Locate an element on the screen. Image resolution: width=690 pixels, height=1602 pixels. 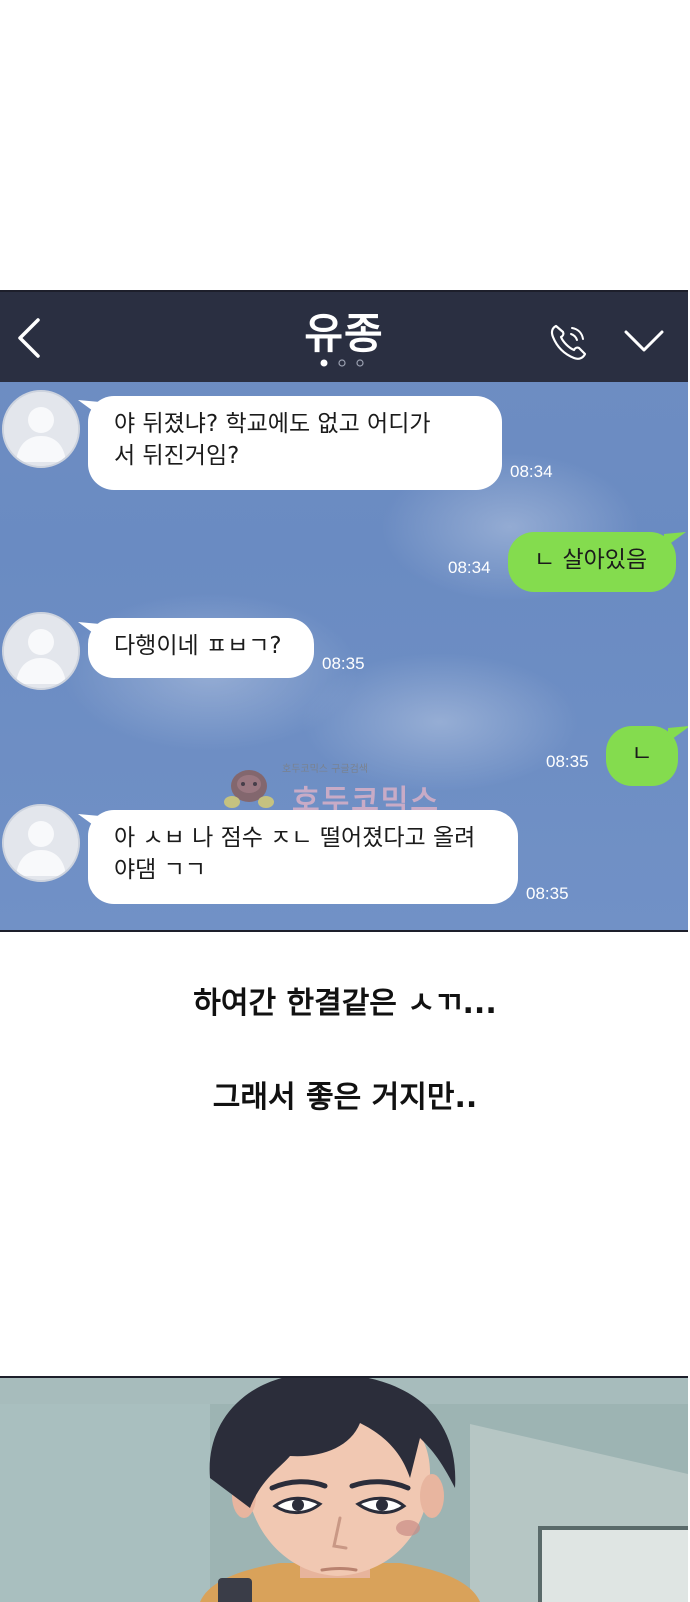
incoming-message-bubble: 아 ㅅㅂ 나 점수 ㅈㄴ 떨어졌다고 올려 야댐 ㄱㄱ is located at coordinates (303, 857).